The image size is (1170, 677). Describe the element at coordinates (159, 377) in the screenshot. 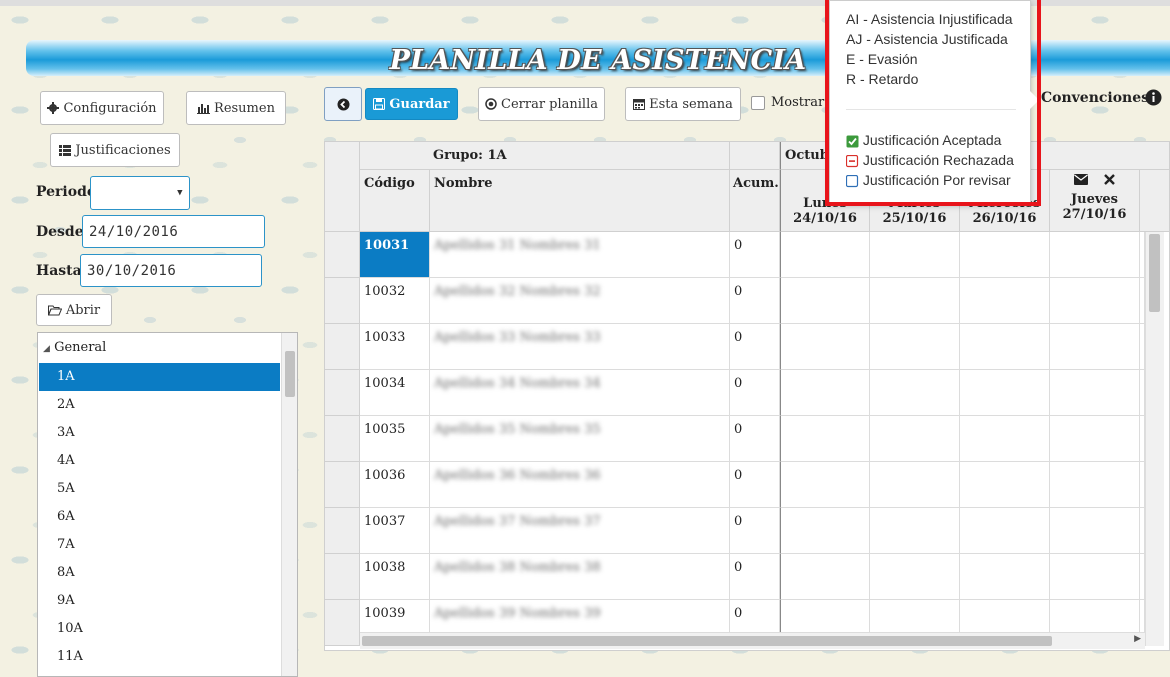

I see `tree-item-1a: 1A` at that location.